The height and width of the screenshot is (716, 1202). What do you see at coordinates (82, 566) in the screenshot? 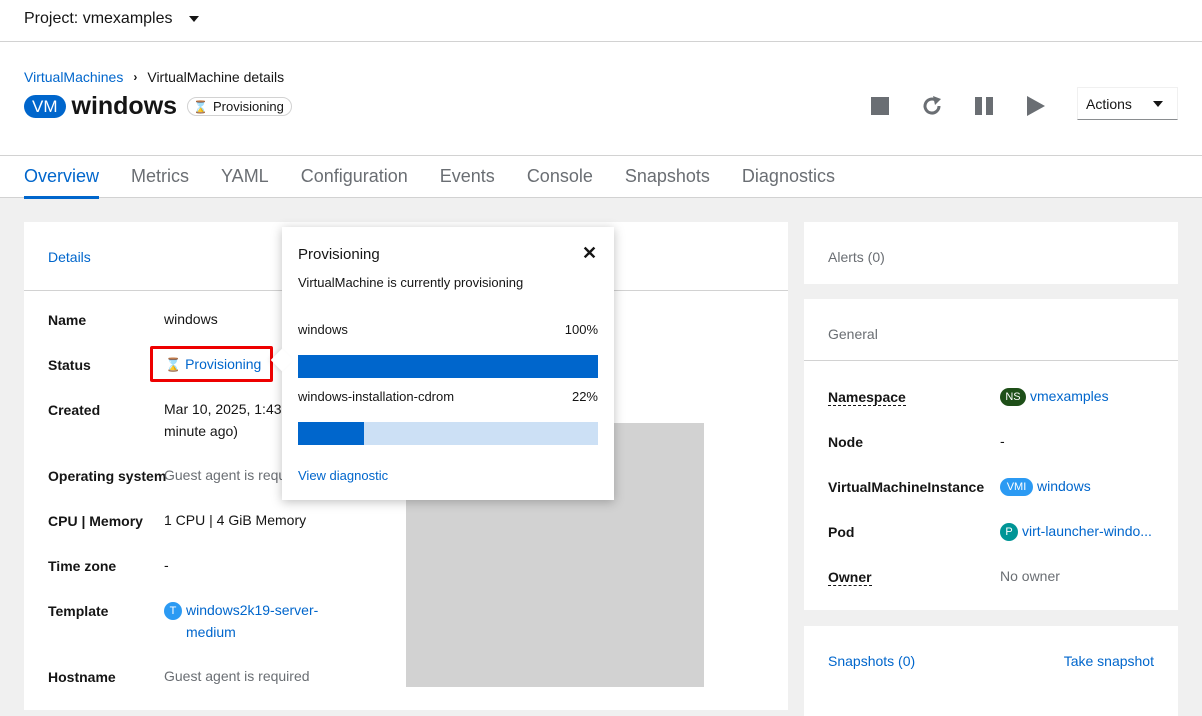
I see `timezone-label: Time zone` at bounding box center [82, 566].